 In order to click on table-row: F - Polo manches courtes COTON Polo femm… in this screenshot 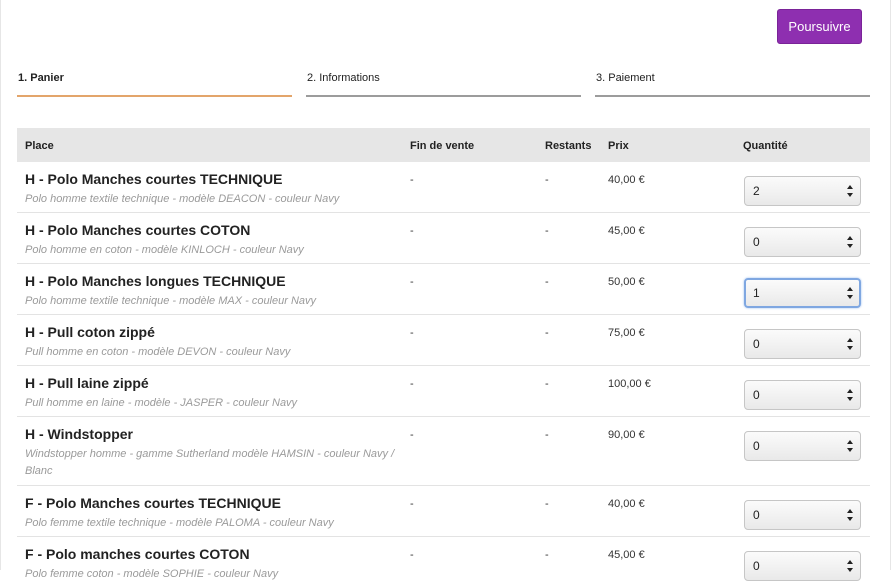, I will do `click(443, 562)`.